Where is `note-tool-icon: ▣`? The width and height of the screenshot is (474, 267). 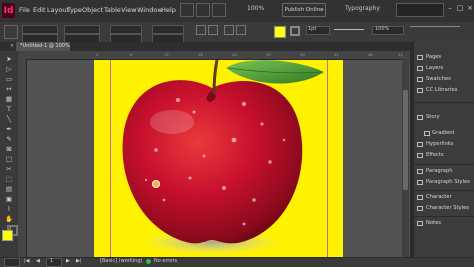 note-tool-icon: ▣ is located at coordinates (9, 199).